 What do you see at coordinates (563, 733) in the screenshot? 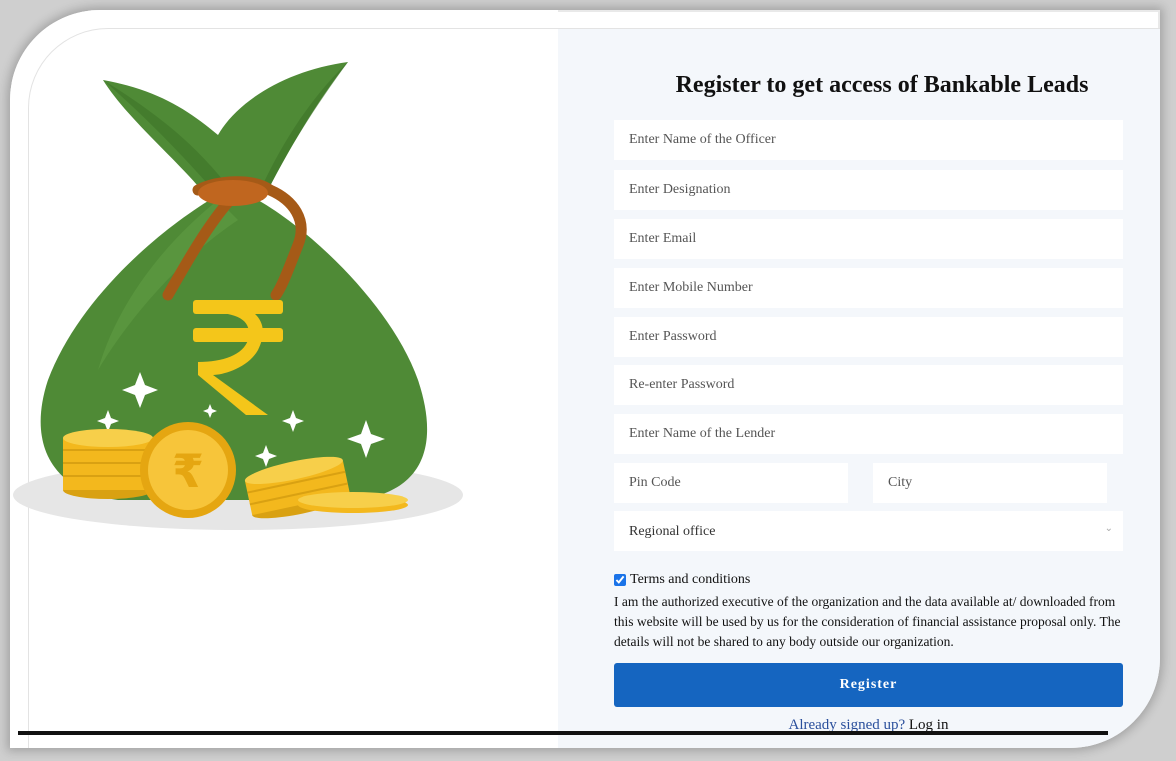
I see `bottom-divider` at bounding box center [563, 733].